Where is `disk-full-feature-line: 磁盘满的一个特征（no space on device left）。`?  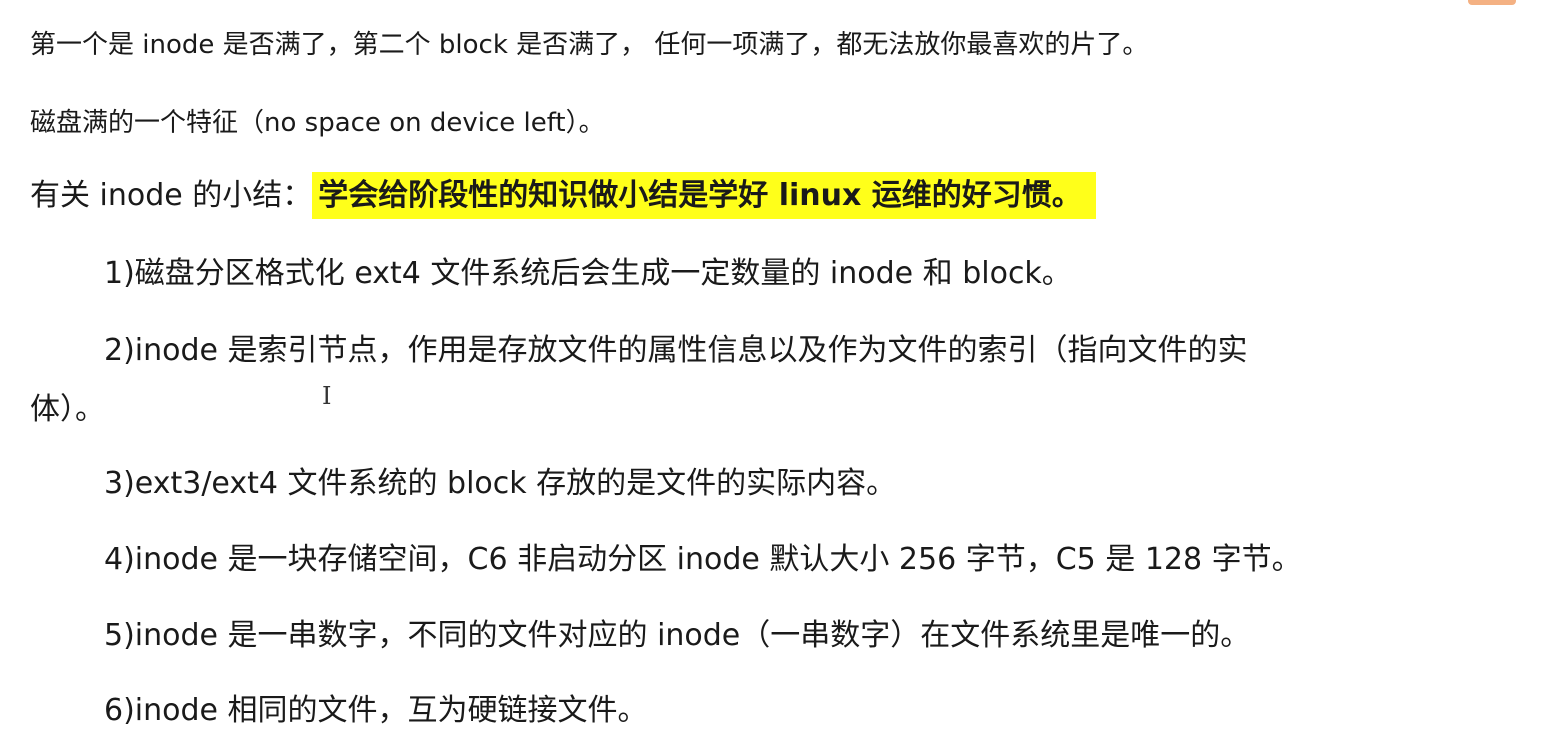 disk-full-feature-line: 磁盘满的一个特征（no space on device left）。 is located at coordinates (317, 123).